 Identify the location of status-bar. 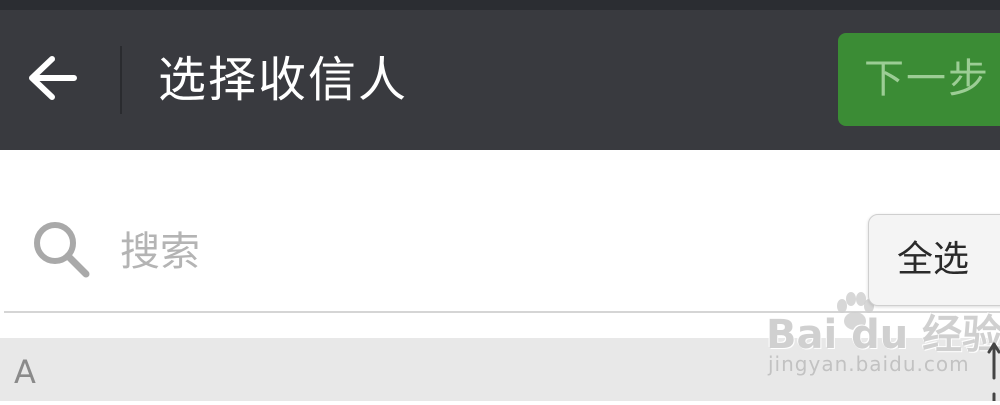
(500, 5).